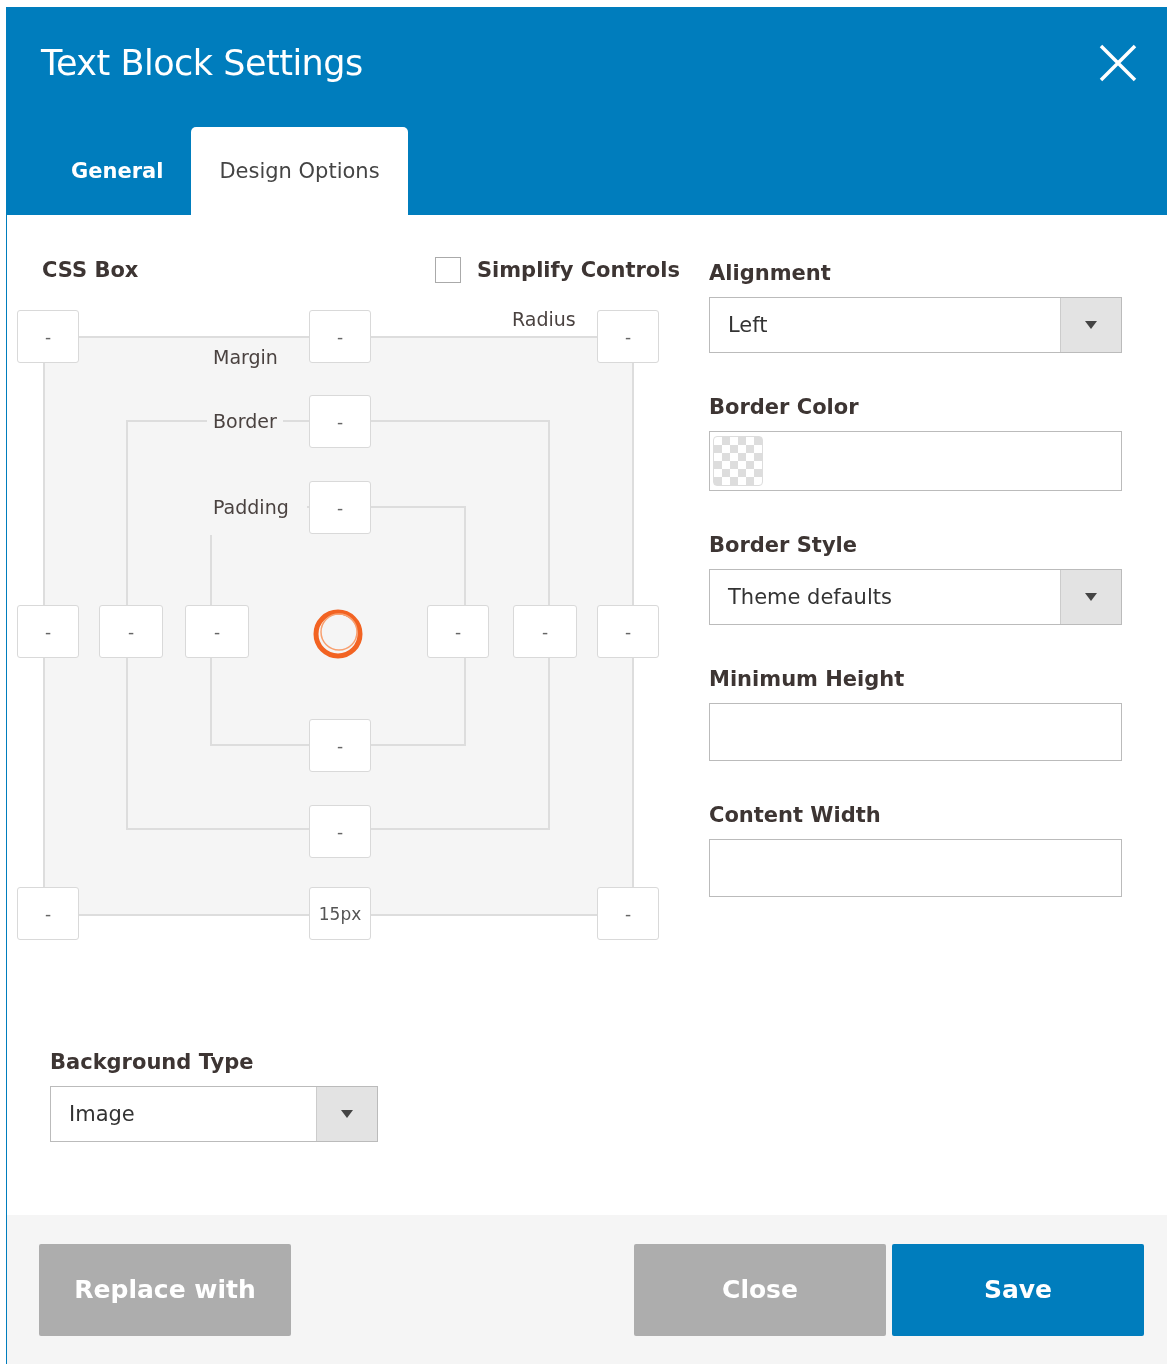 The image size is (1167, 1364). What do you see at coordinates (544, 319) in the screenshot?
I see `radius-label: Radius` at bounding box center [544, 319].